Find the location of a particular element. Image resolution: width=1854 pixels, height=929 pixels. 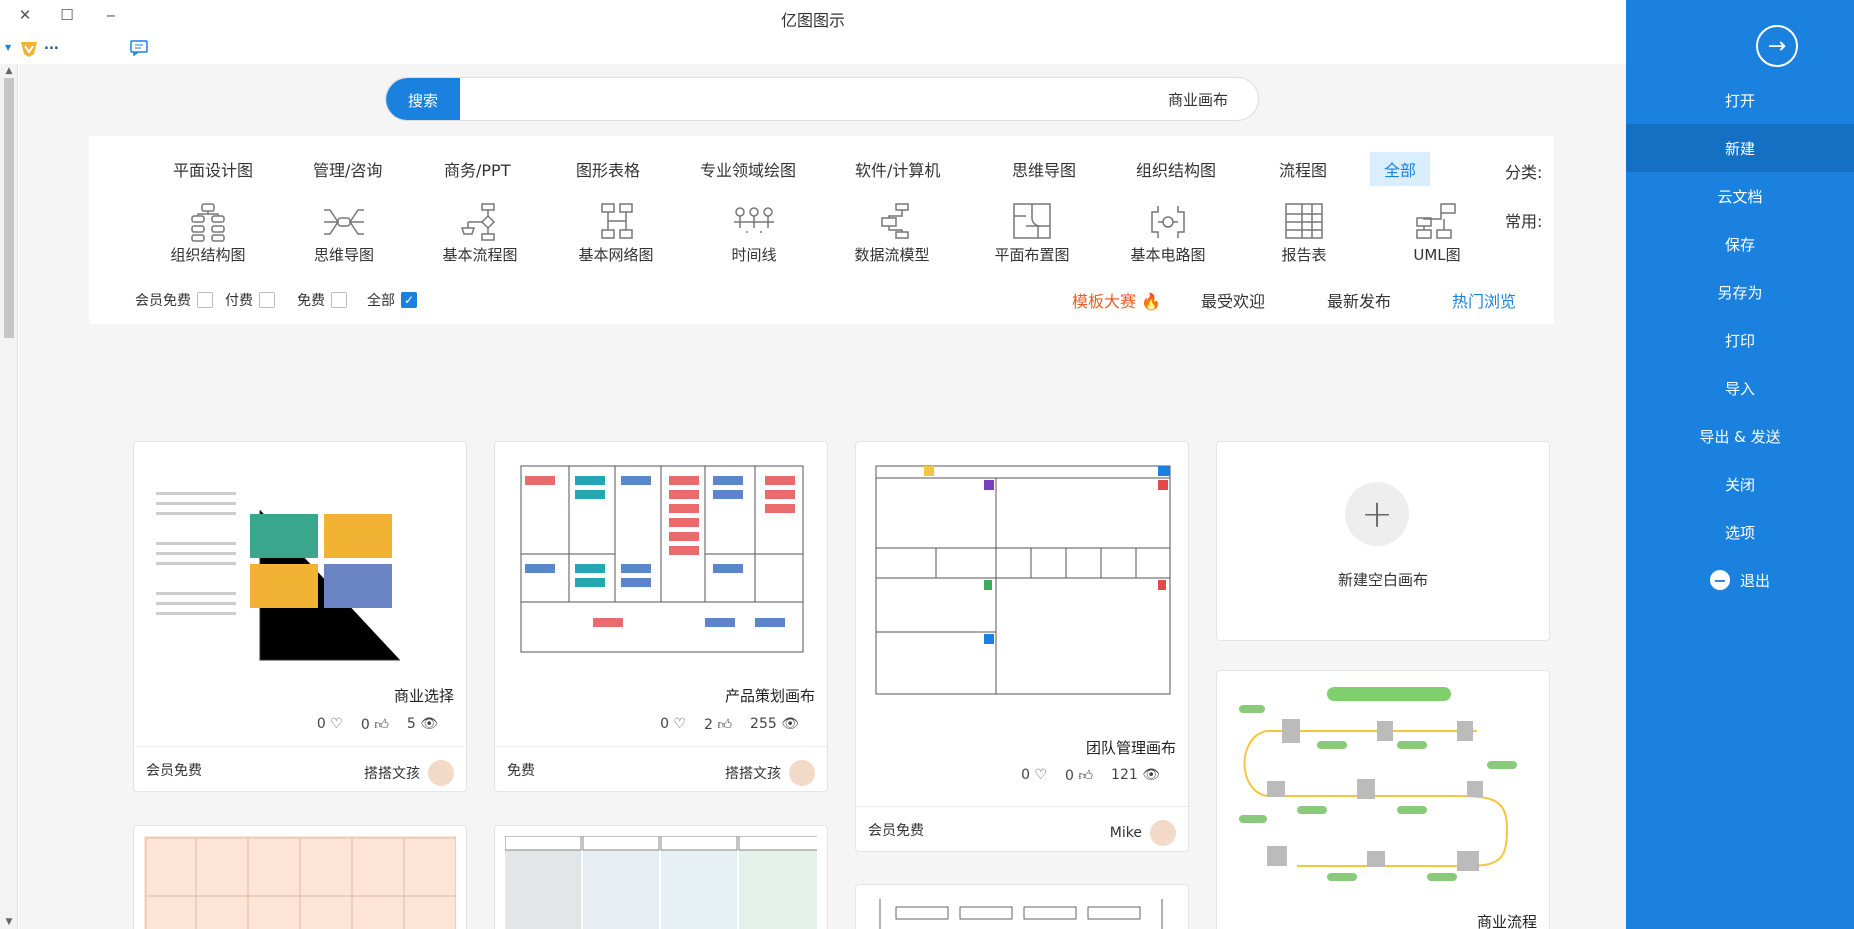

template-stats: 0 ♡ 0 👍︎ 5 👁︎ is located at coordinates (377, 724).